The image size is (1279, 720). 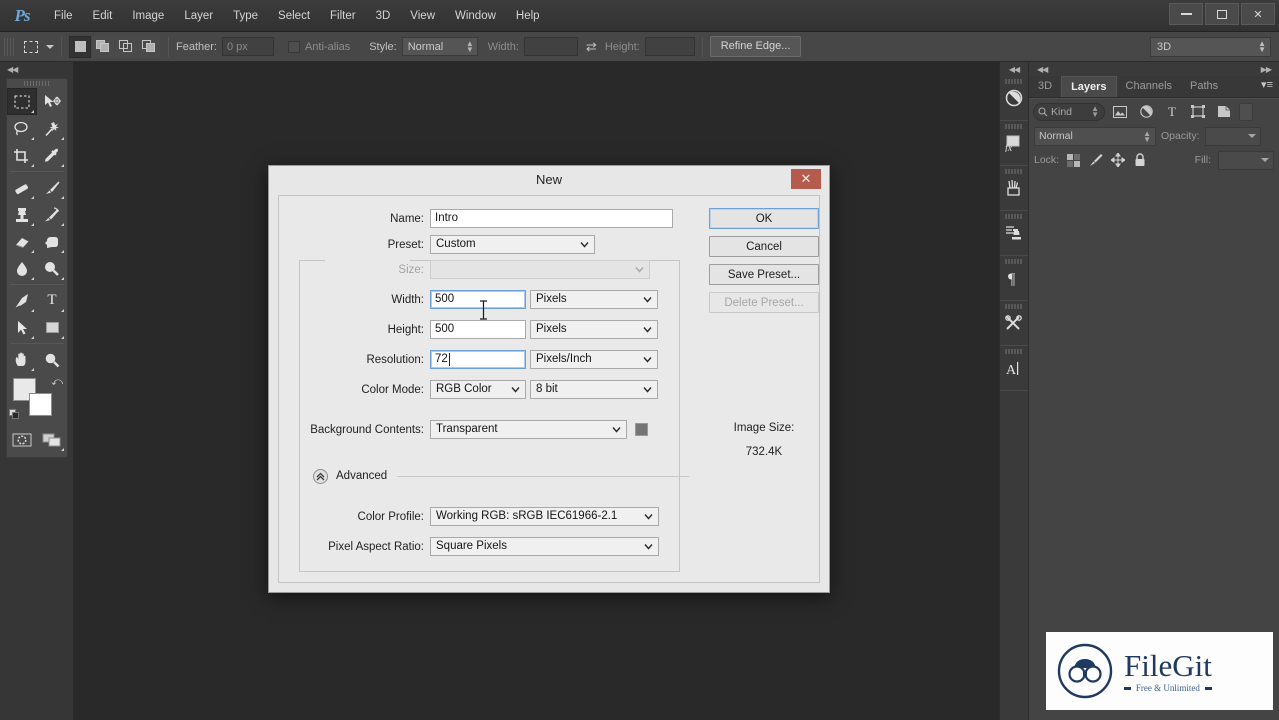 I want to click on name-input: Intro, so click(x=551, y=218).